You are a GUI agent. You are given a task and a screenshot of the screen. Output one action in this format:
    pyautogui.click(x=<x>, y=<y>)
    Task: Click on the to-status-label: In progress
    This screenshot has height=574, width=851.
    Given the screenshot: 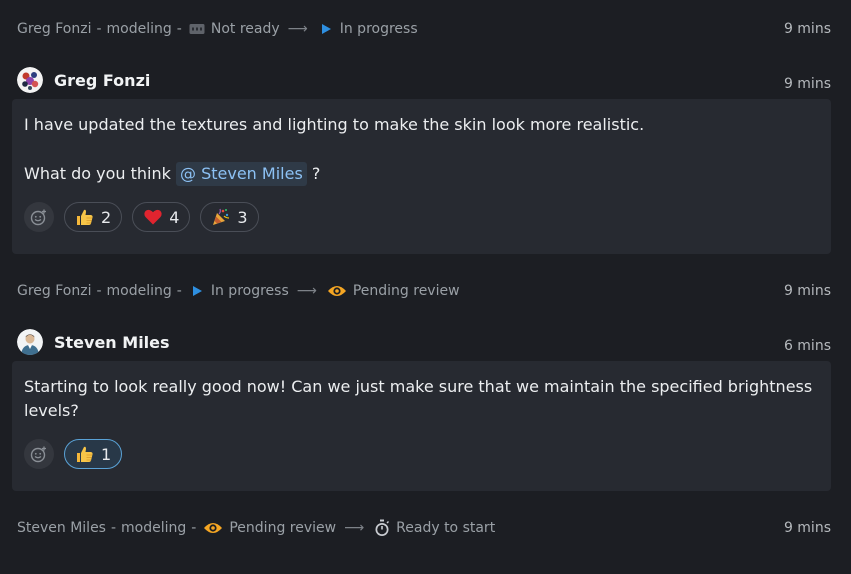 What is the action you would take?
    pyautogui.click(x=378, y=29)
    